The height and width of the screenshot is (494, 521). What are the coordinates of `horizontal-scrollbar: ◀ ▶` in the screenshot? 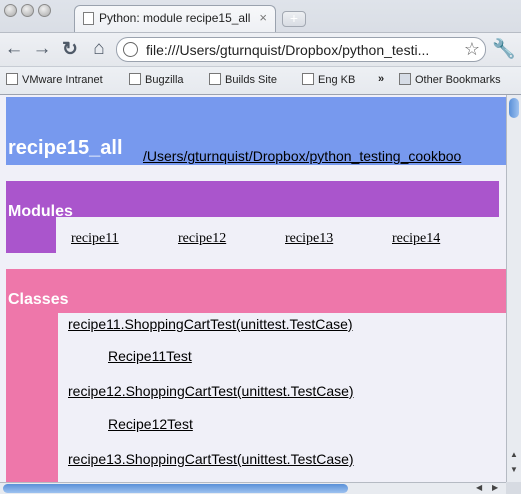 It's located at (253, 488).